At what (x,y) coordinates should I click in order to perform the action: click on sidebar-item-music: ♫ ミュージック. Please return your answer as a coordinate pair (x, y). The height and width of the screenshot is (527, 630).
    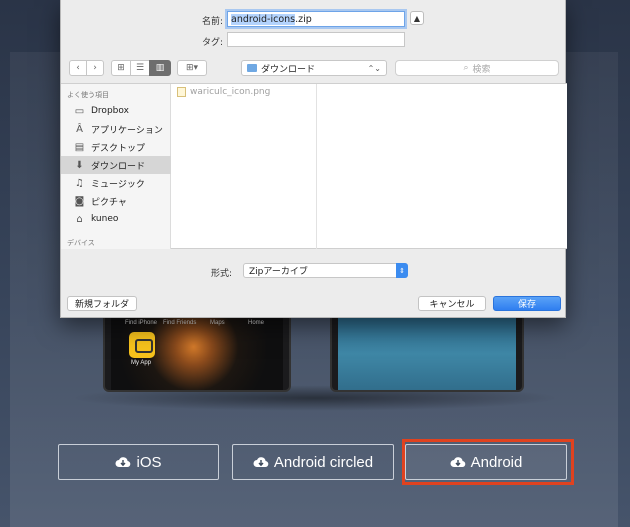
    Looking at the image, I should click on (116, 183).